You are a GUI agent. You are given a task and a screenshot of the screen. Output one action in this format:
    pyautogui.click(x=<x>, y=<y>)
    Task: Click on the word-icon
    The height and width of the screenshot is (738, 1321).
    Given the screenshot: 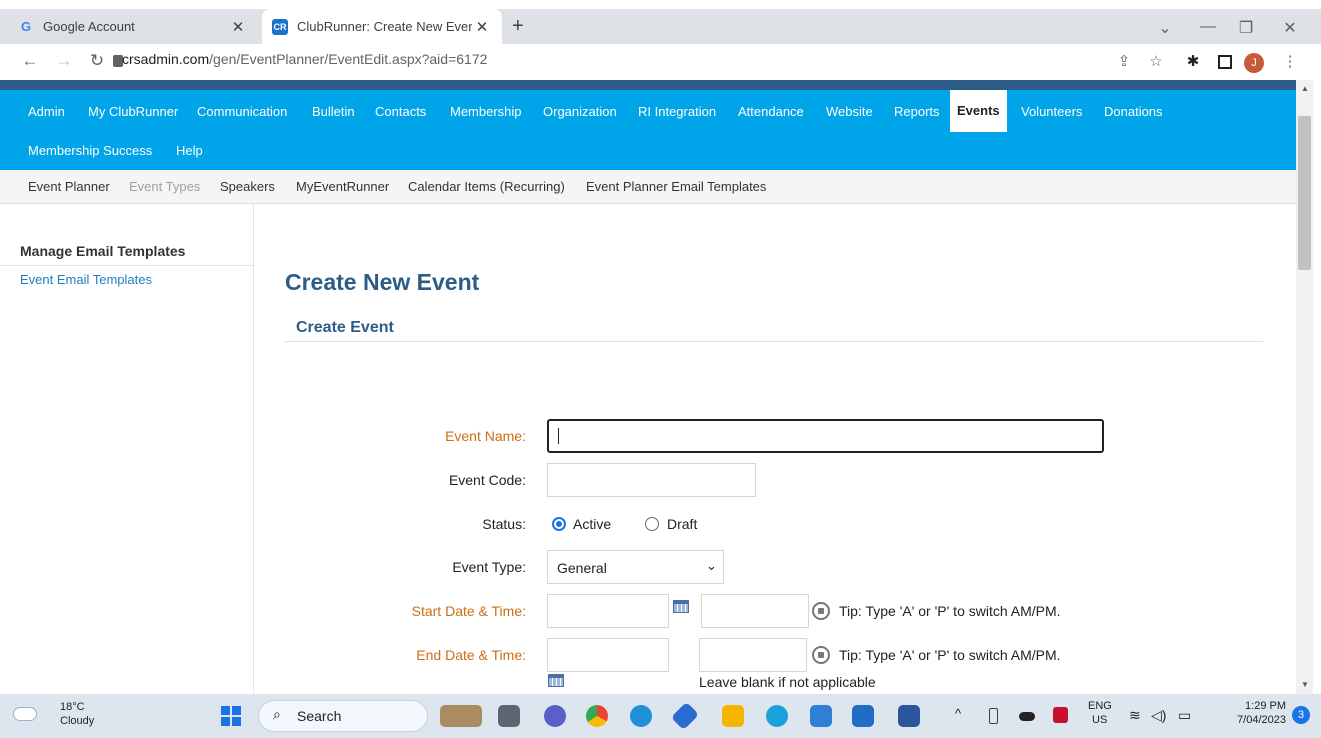 What is the action you would take?
    pyautogui.click(x=909, y=716)
    